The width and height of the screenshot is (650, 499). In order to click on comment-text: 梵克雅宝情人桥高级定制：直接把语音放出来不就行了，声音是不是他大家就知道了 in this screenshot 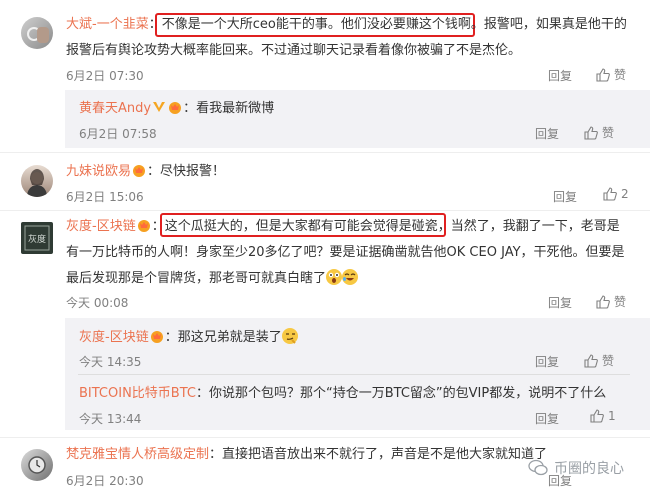, I will do `click(307, 454)`.